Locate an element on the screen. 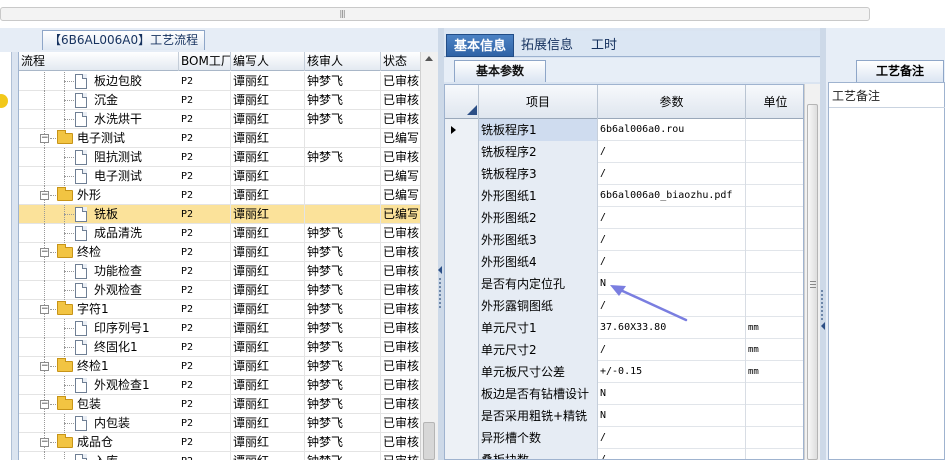 The width and height of the screenshot is (945, 460). column-header-flow: 流程 is located at coordinates (99, 61).